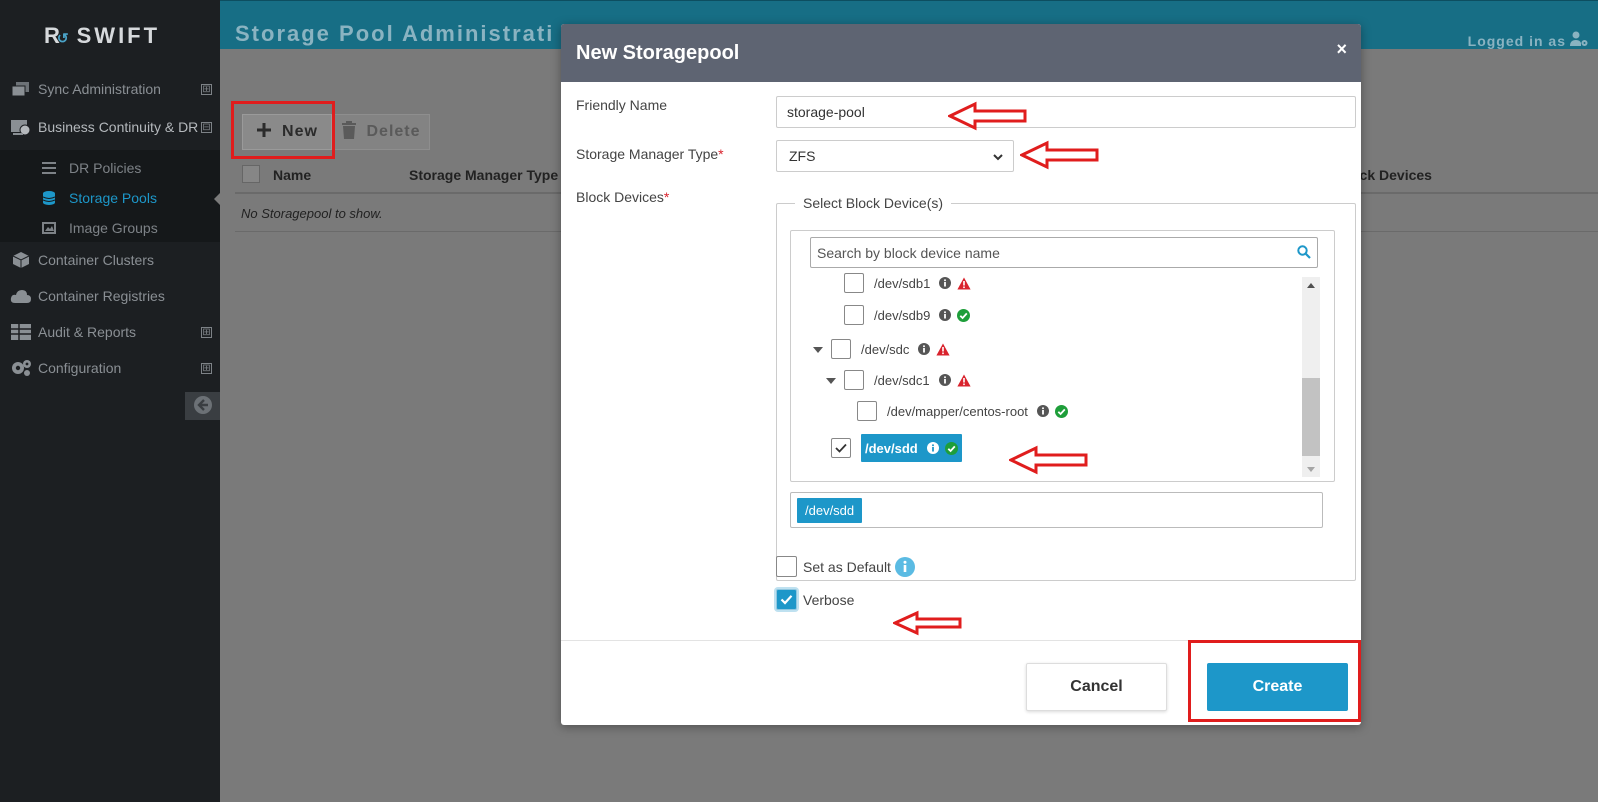 This screenshot has width=1598, height=802. I want to click on tree-node-dev-sdc: /dev/sdc, so click(891, 349).